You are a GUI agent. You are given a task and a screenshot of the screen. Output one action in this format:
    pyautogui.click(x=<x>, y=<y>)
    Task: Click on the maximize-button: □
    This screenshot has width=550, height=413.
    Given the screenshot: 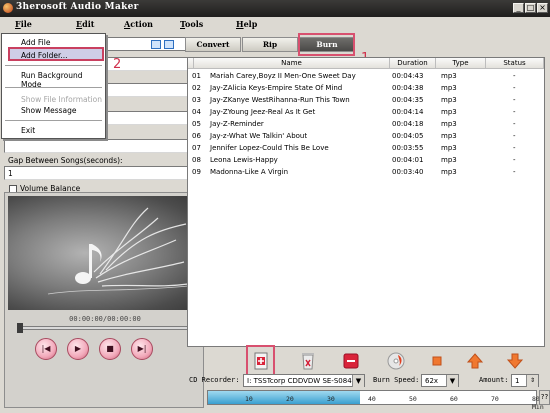 What is the action you would take?
    pyautogui.click(x=530, y=8)
    